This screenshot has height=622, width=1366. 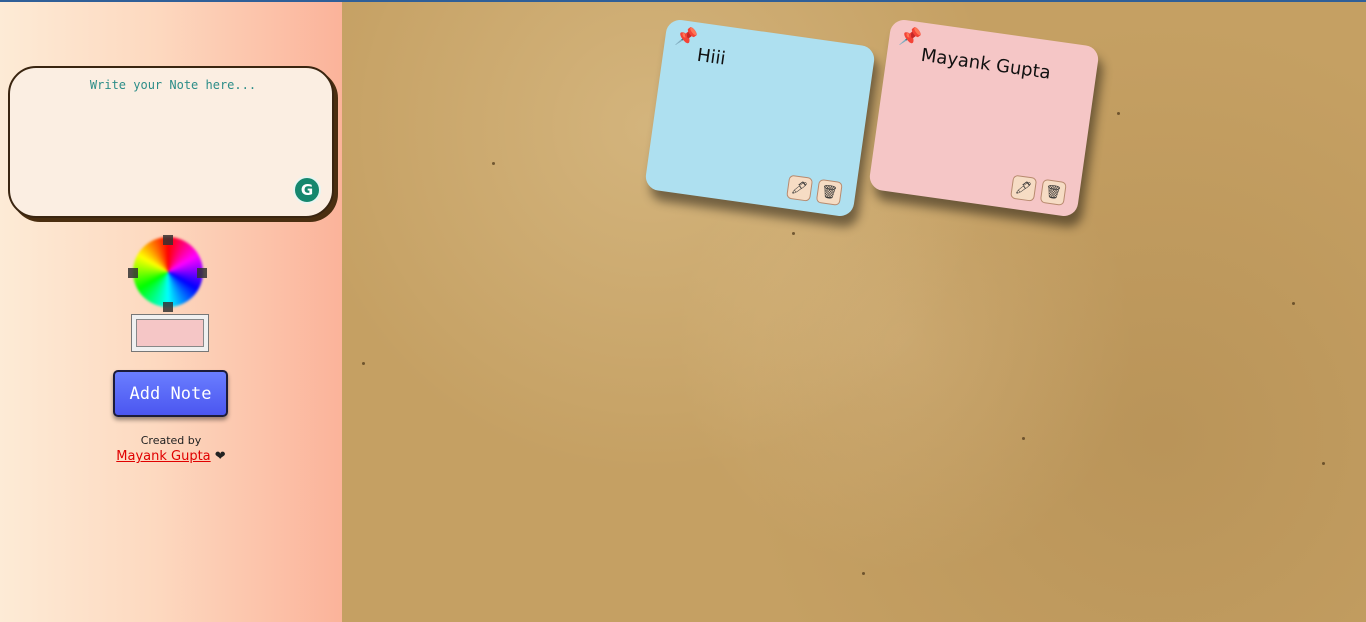 I want to click on add-note-button: Add Note, so click(x=170, y=393).